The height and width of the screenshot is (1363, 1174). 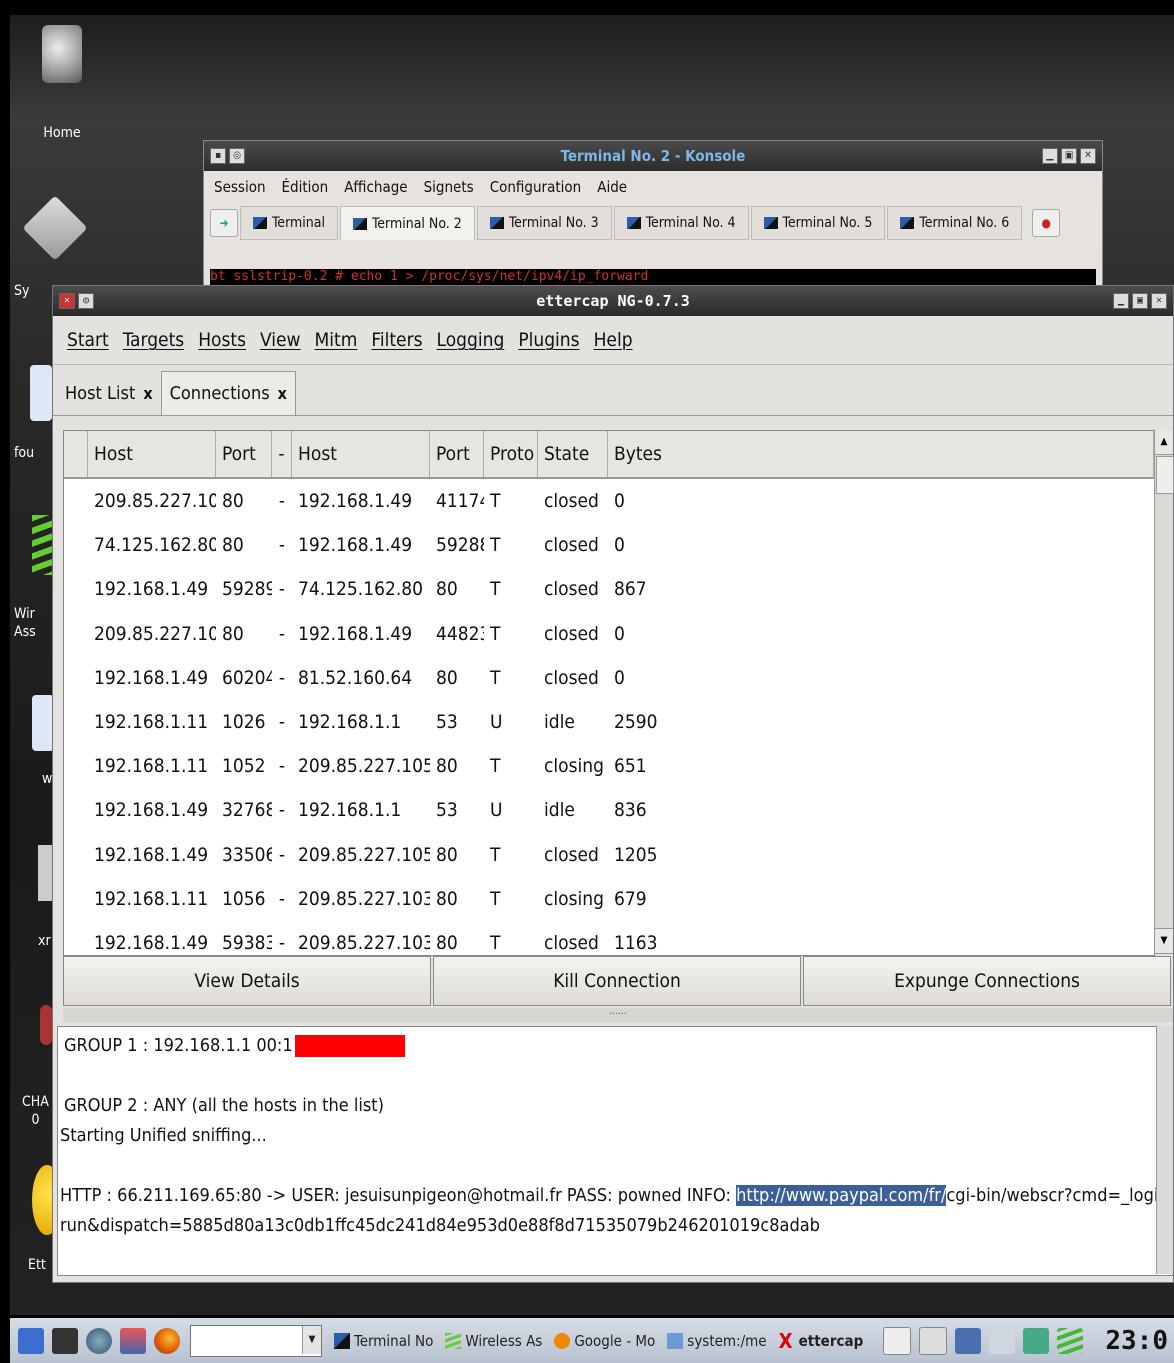 I want to click on konsole-titlebar: ▪ ◎ Terminal No. 2 - Konsole ▁ ▣ ✕, so click(x=653, y=156).